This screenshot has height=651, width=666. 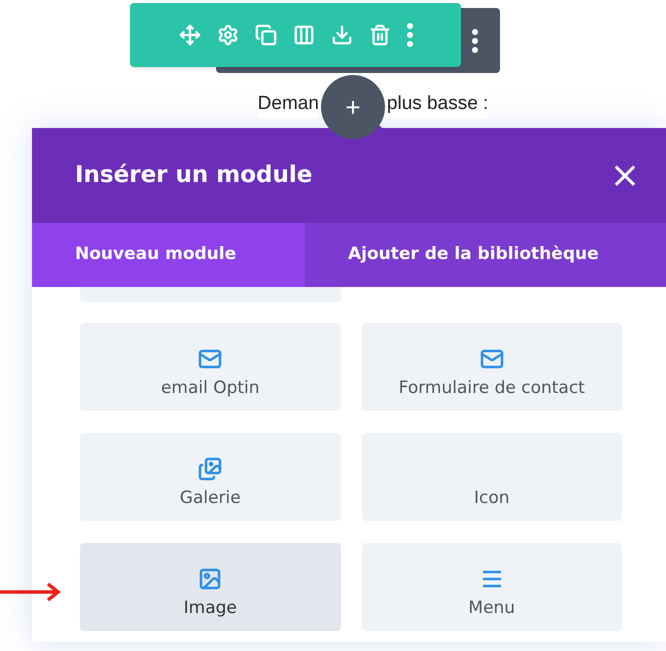 What do you see at coordinates (625, 176) in the screenshot?
I see `close-button: ×` at bounding box center [625, 176].